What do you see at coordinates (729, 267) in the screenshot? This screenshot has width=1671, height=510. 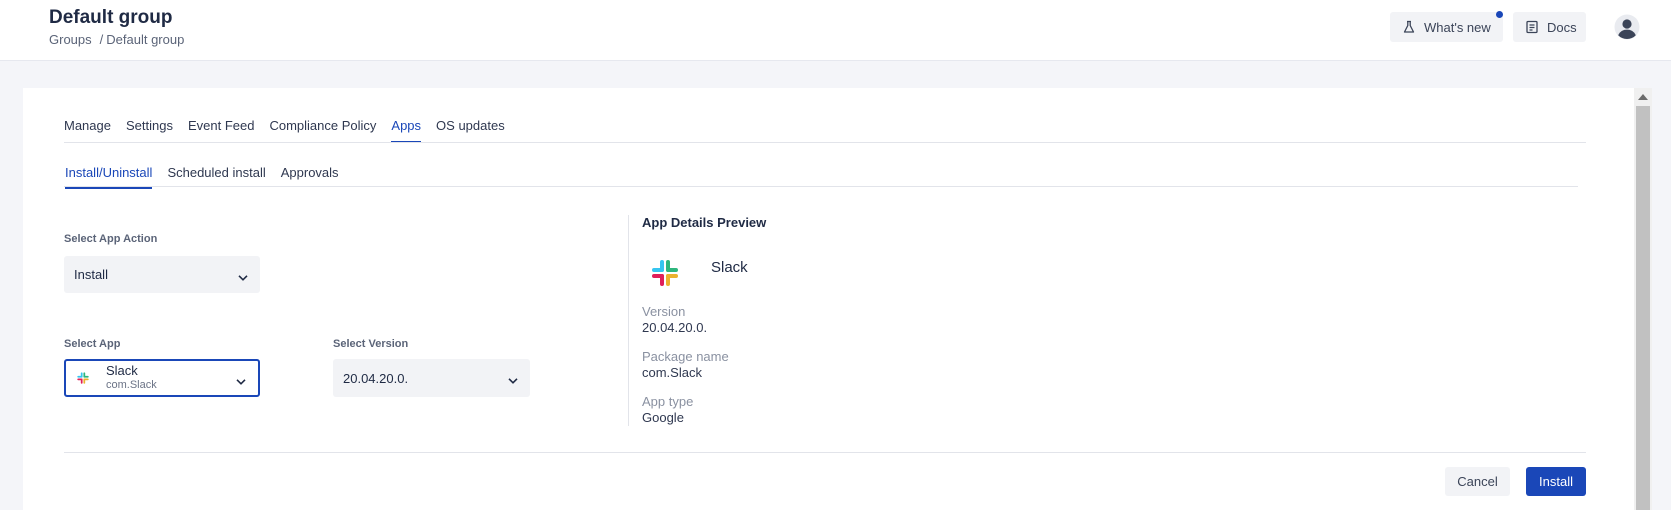 I see `preview-app-name: Slack` at bounding box center [729, 267].